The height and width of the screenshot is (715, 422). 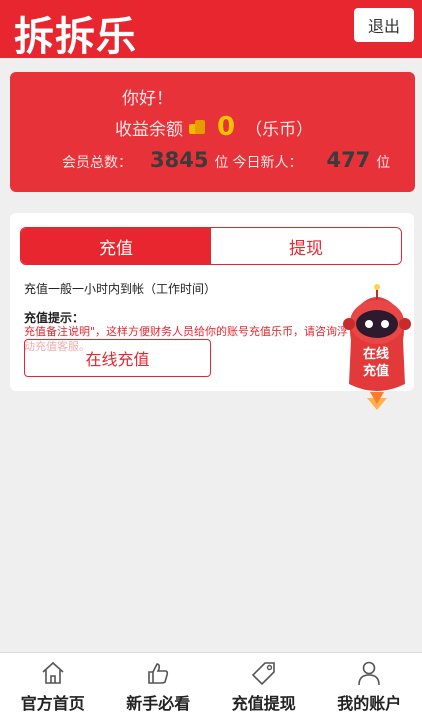 I want to click on mascot-label-line2: 充值, so click(x=375, y=371).